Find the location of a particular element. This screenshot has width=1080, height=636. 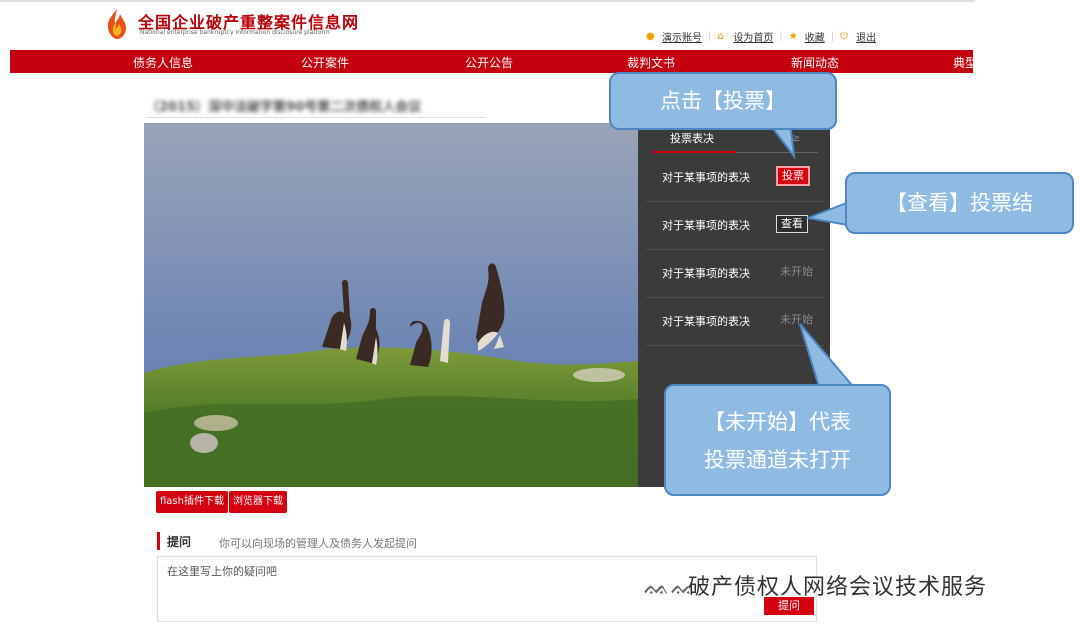

favorite-link: 收藏 is located at coordinates (815, 36).